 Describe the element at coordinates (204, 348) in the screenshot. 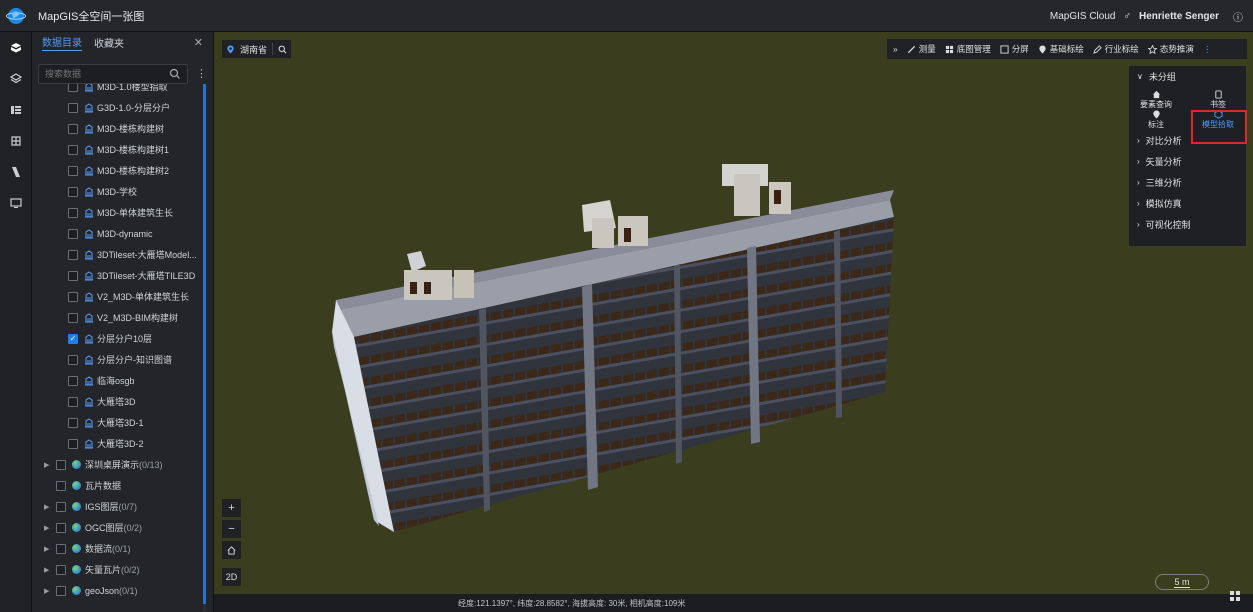

I see `tree-scrollbar` at that location.